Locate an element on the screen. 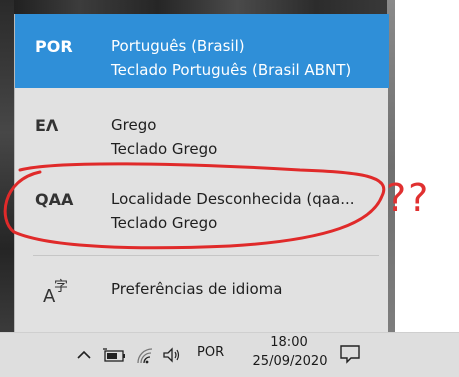 This screenshot has width=459, height=377. network-icon is located at coordinates (145, 355).